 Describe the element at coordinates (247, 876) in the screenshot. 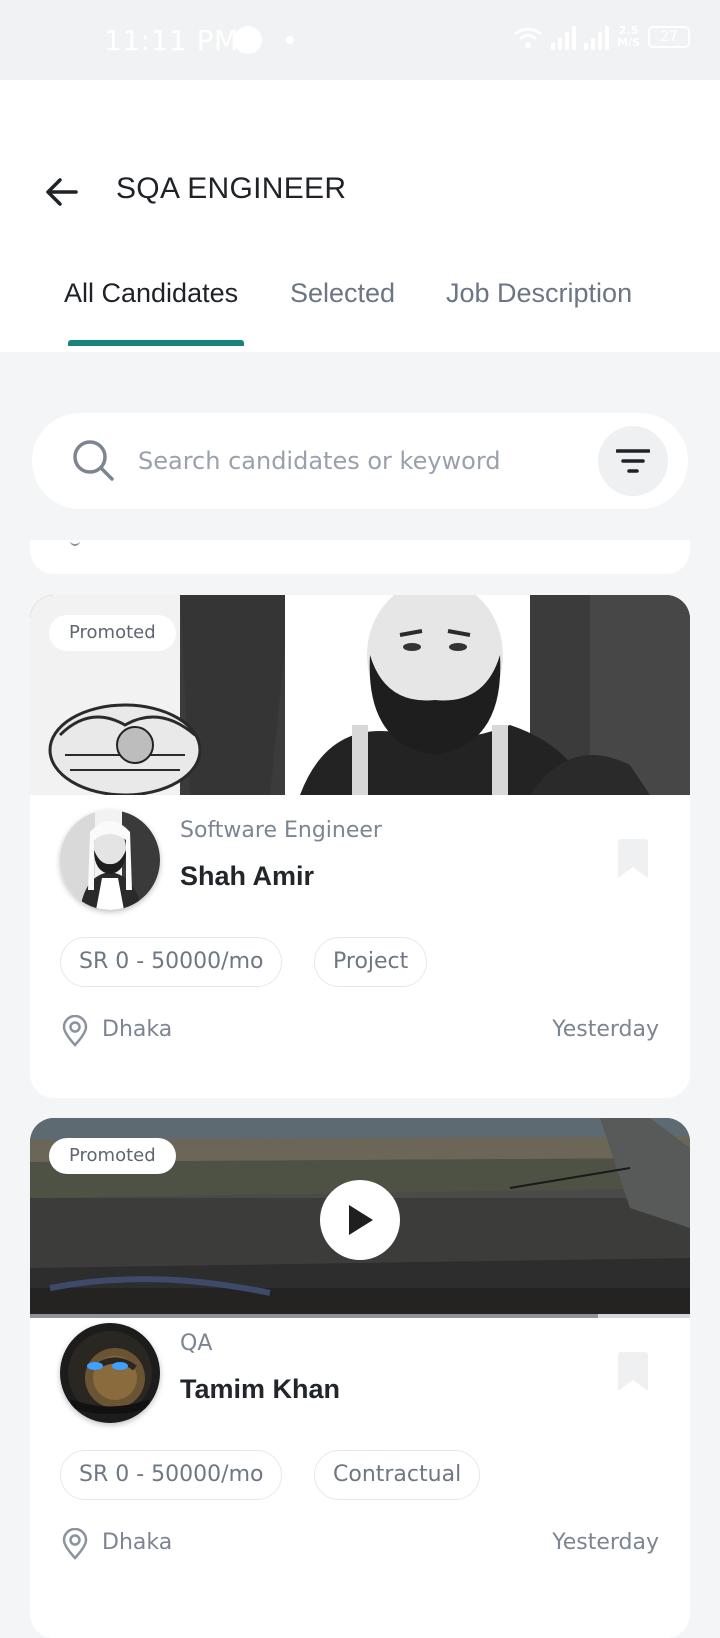

I see `candidate-name: Shah Amir` at that location.